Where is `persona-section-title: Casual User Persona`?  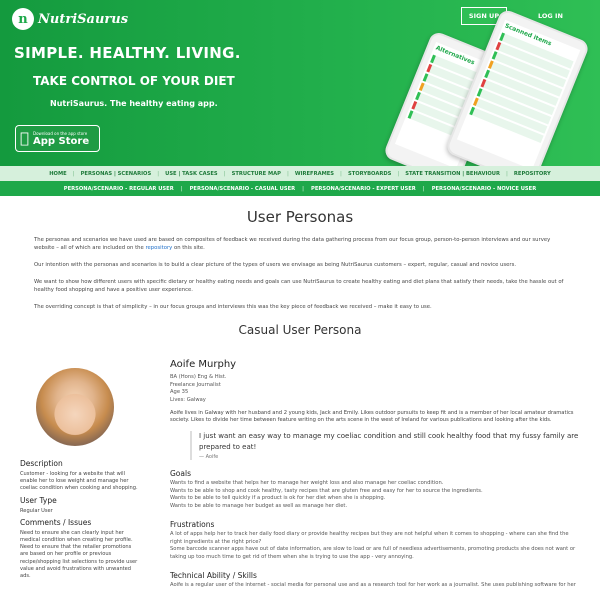
persona-section-title: Casual User Persona is located at coordinates (300, 330).